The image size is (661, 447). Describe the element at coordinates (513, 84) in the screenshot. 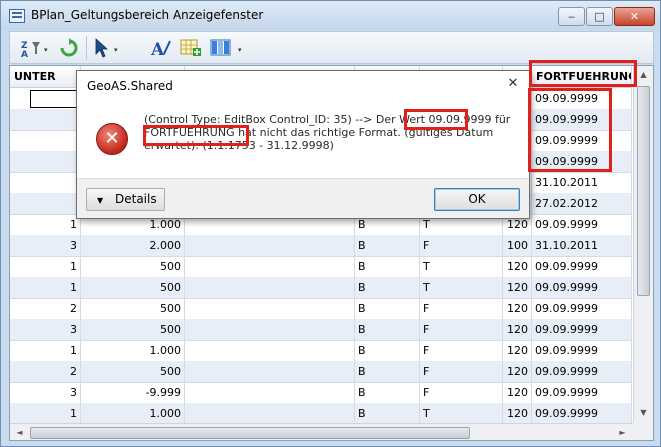

I see `dialog-close-button: ✕` at that location.